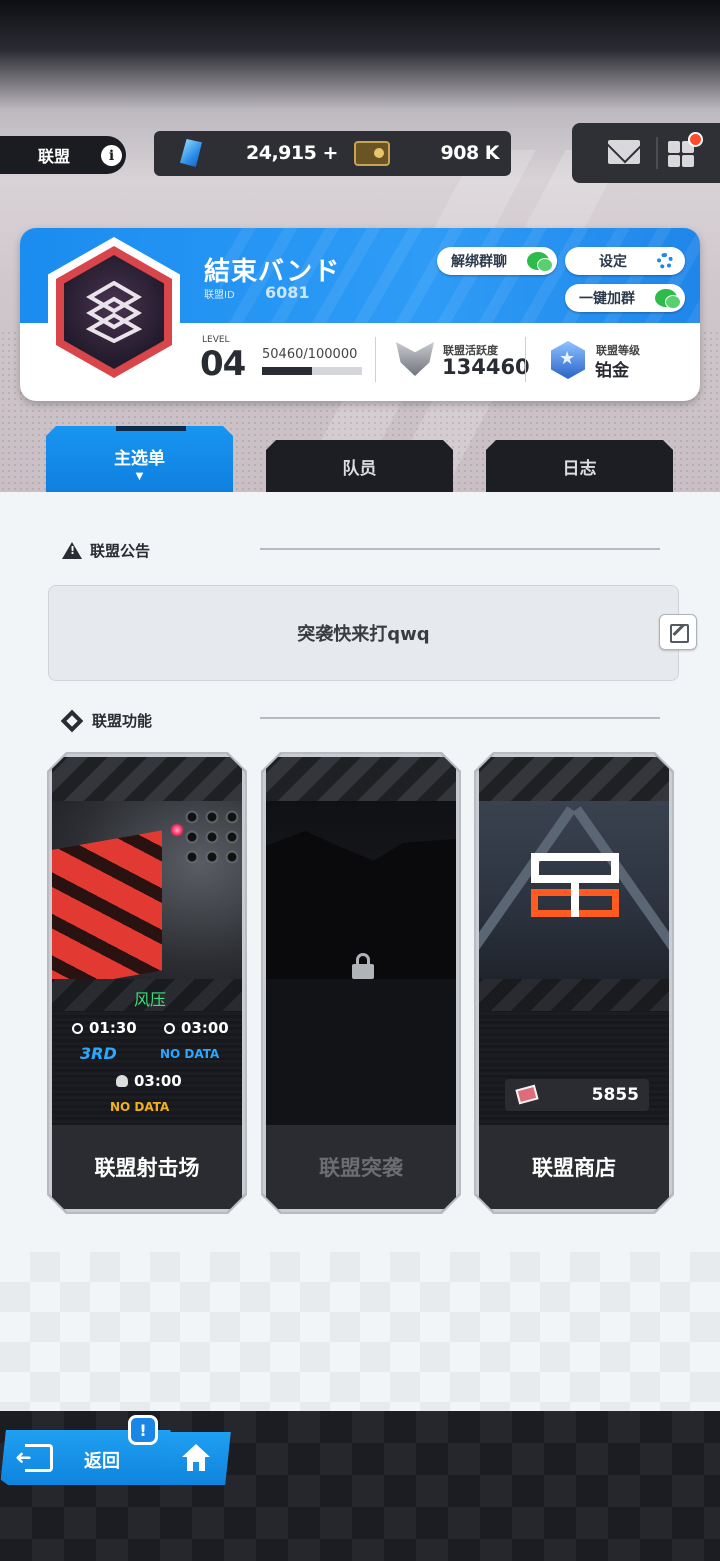 This screenshot has width=720, height=1561. I want to click on robot-armor, so click(107, 904).